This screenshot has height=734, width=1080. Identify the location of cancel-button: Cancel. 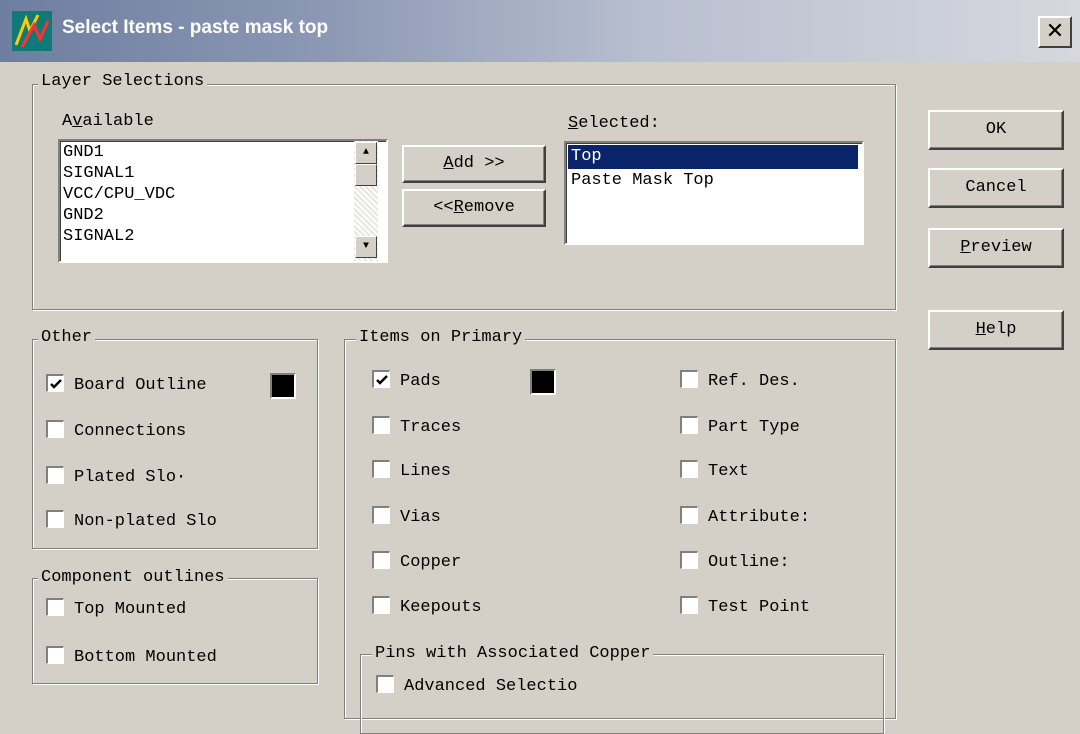
(996, 188).